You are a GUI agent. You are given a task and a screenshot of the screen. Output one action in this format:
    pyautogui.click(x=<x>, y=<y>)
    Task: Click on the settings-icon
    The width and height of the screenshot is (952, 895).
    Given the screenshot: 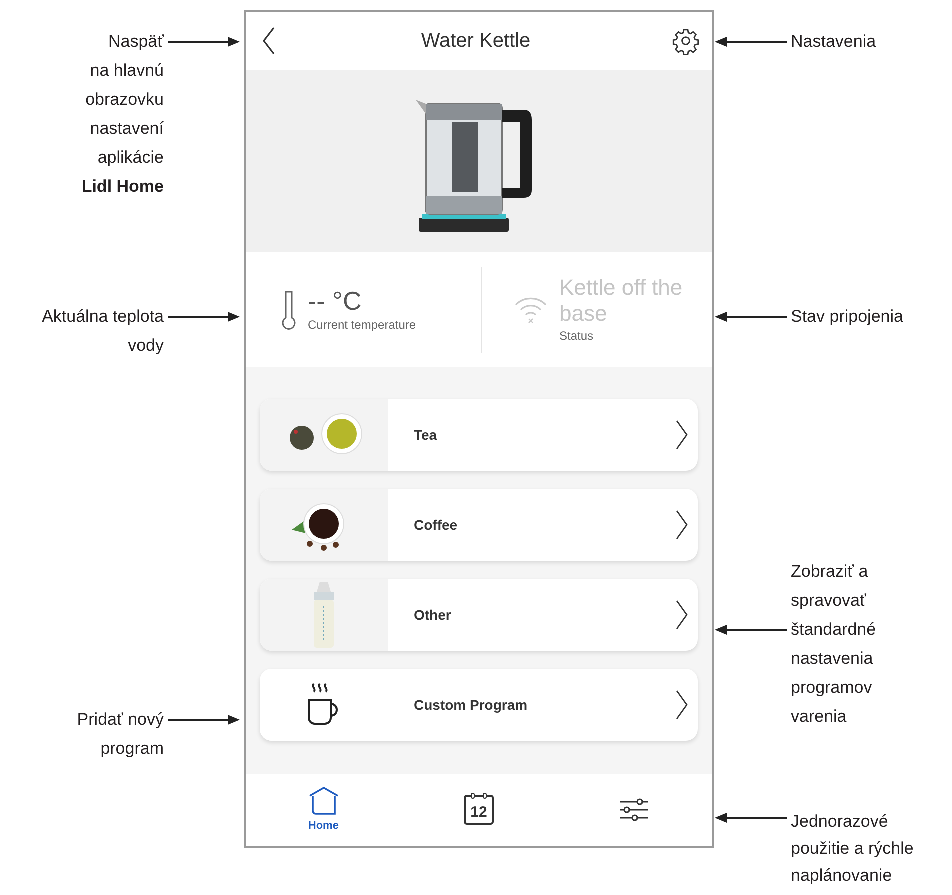 What is the action you would take?
    pyautogui.click(x=686, y=41)
    